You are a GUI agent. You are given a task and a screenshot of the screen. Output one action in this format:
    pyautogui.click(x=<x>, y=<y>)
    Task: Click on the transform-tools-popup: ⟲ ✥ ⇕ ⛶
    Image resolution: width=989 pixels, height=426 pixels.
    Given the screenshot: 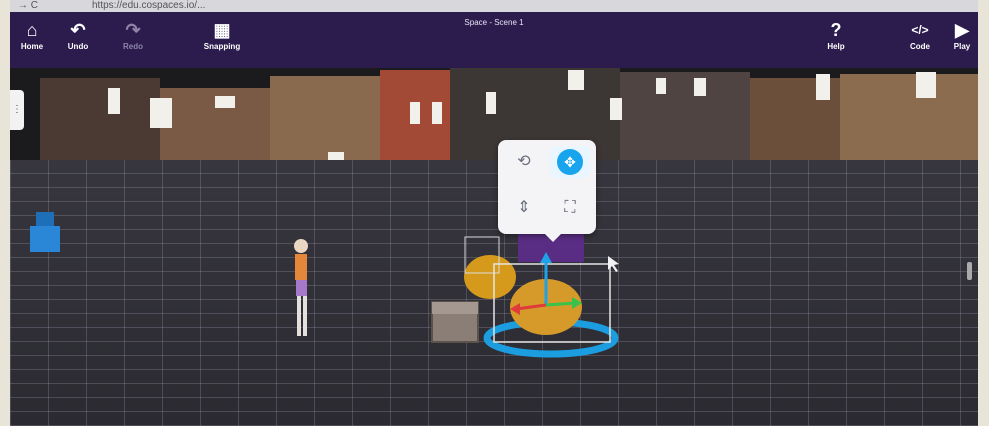 What is the action you would take?
    pyautogui.click(x=547, y=187)
    